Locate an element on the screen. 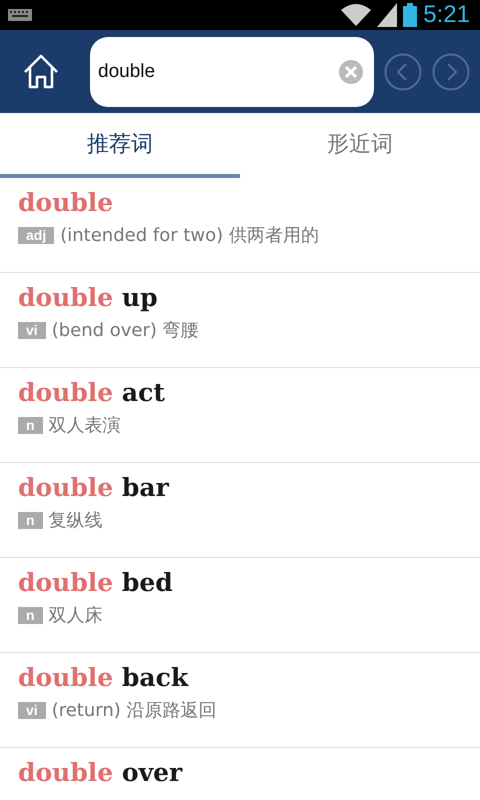  clock-time: 5:21 is located at coordinates (446, 15).